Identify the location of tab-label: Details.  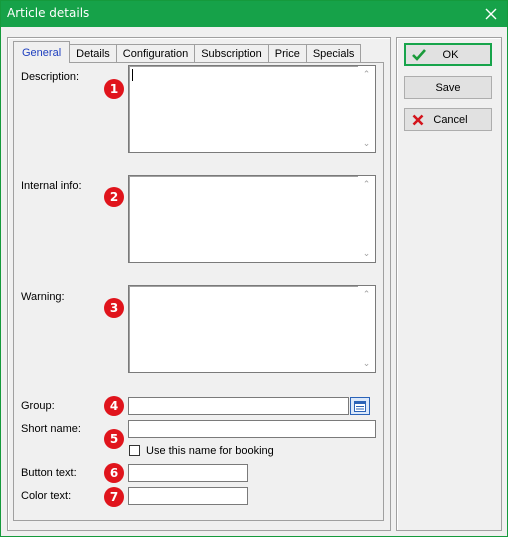
(93, 54).